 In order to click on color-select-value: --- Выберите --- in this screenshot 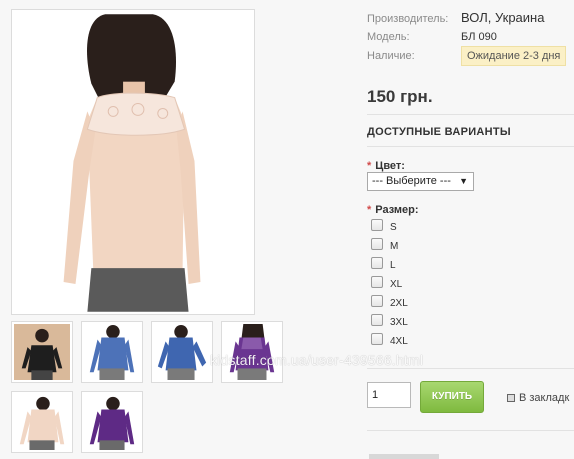, I will do `click(411, 181)`.